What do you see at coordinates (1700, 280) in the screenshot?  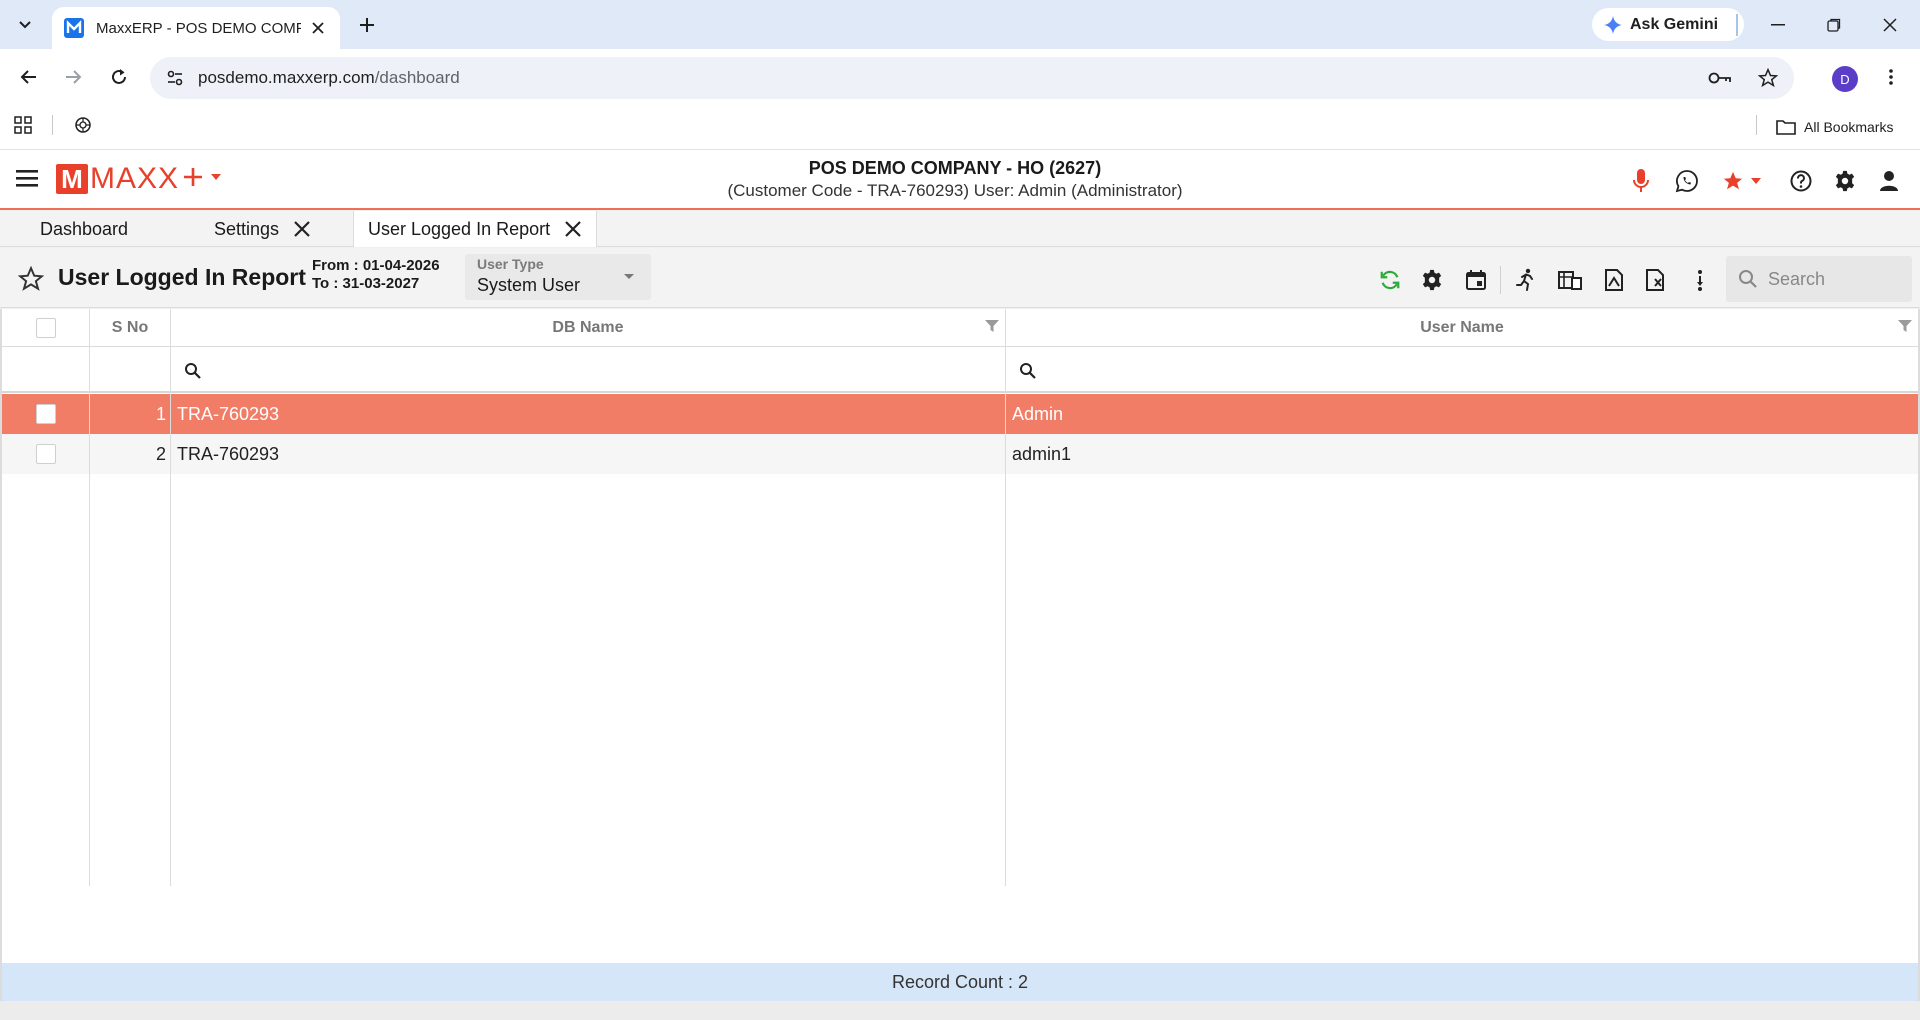 I see `more-options-vertical-icon` at bounding box center [1700, 280].